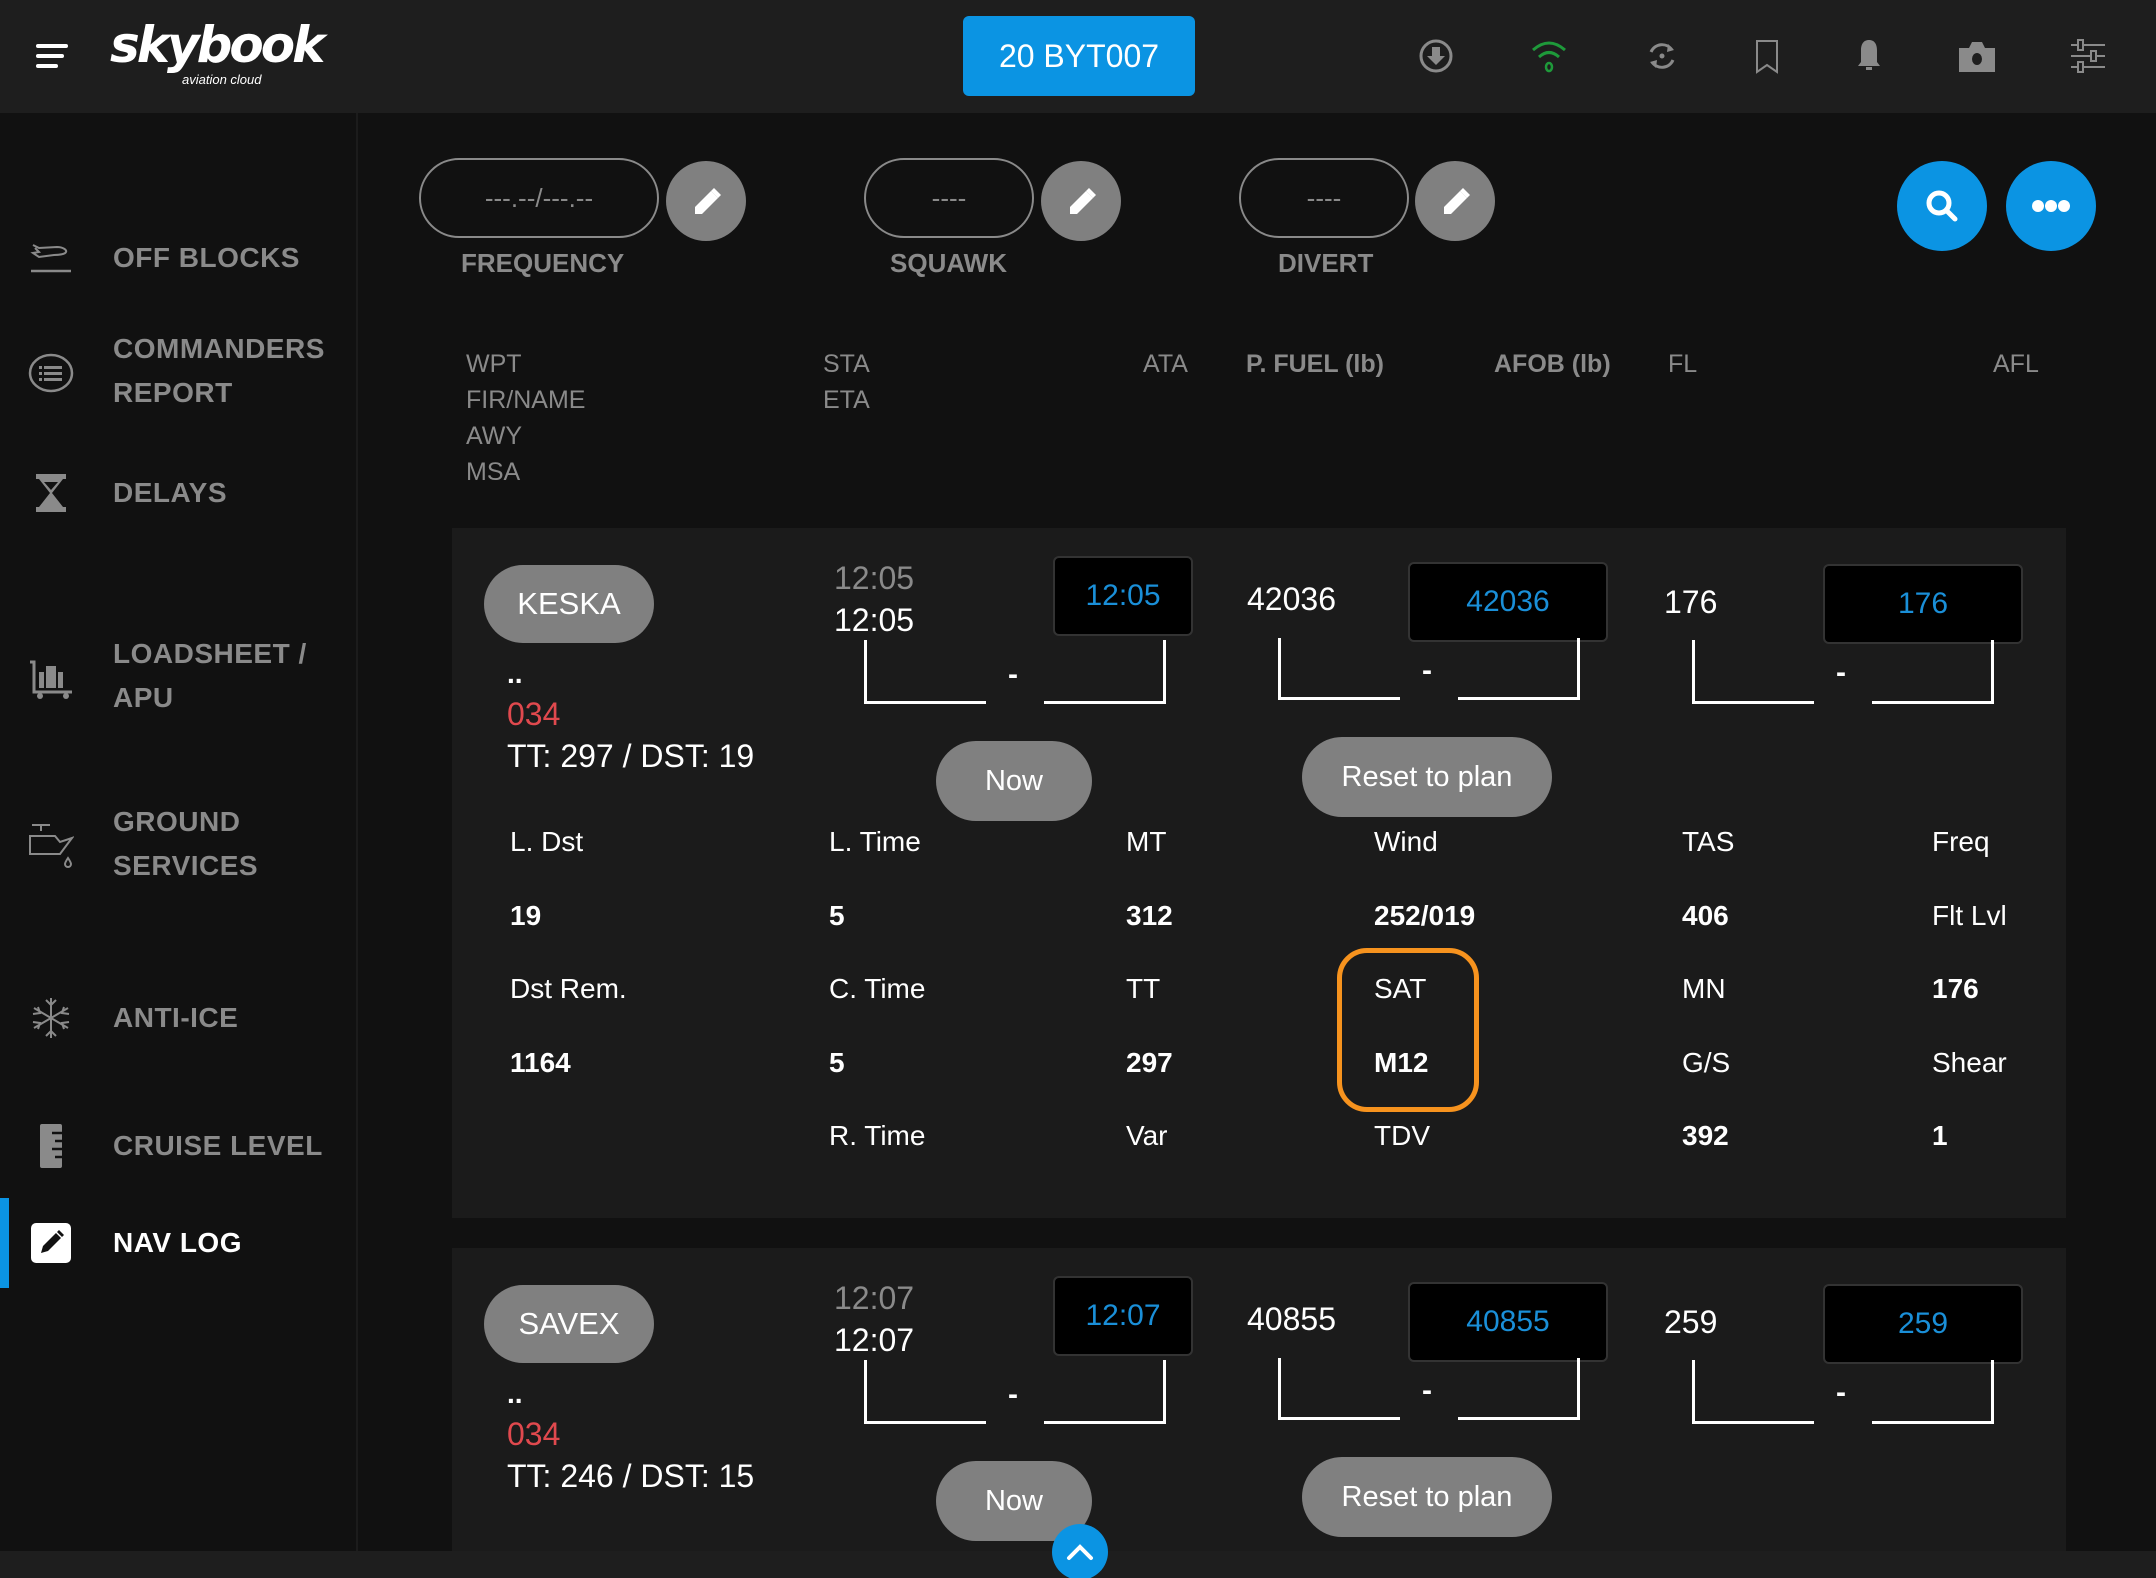  What do you see at coordinates (1705, 915) in the screenshot?
I see `tas-value: 406` at bounding box center [1705, 915].